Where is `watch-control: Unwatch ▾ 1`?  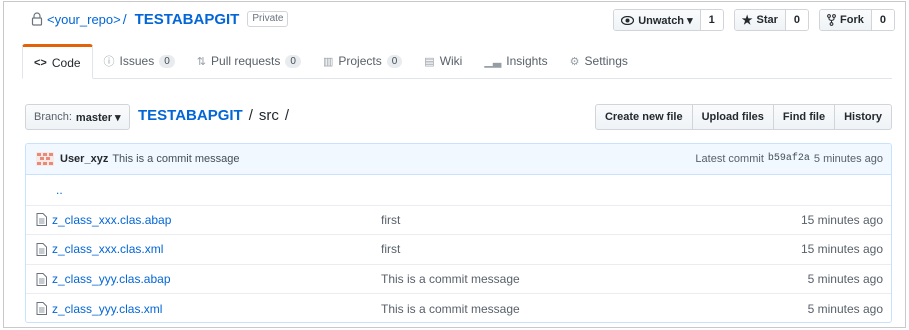 watch-control: Unwatch ▾ 1 is located at coordinates (668, 20).